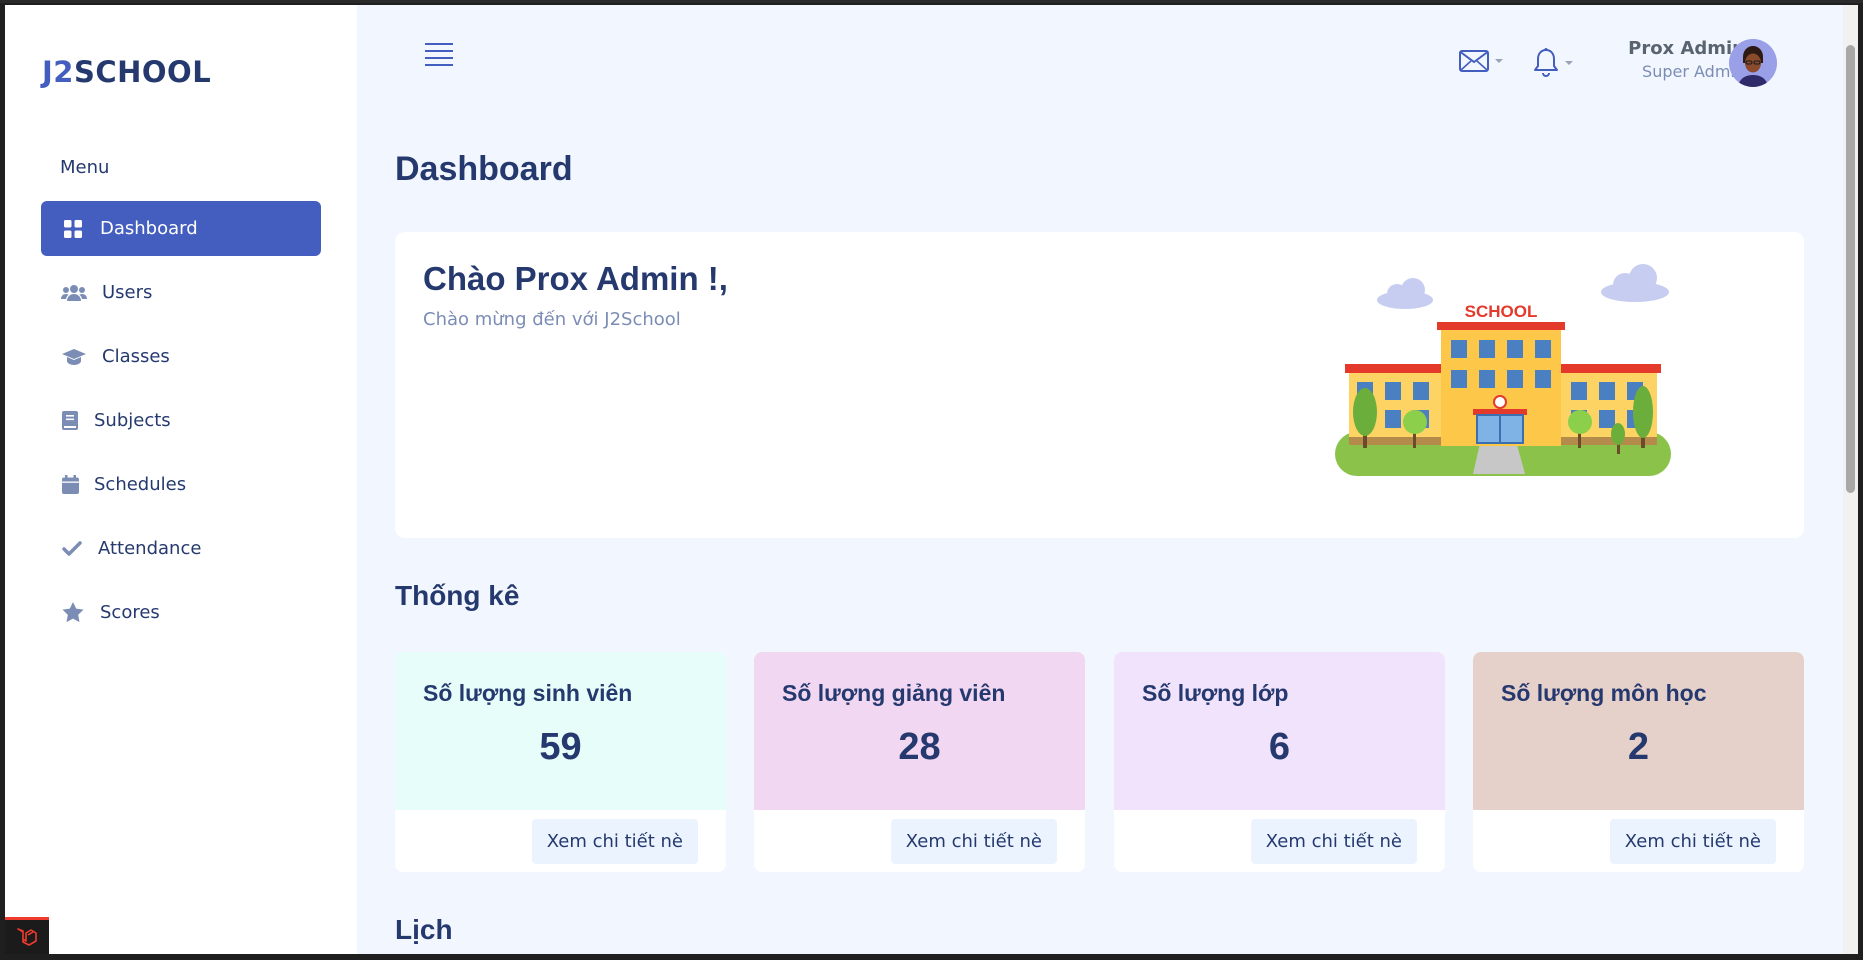 The width and height of the screenshot is (1863, 960). Describe the element at coordinates (1503, 370) in the screenshot. I see `school-illustration: SCHOOL` at that location.